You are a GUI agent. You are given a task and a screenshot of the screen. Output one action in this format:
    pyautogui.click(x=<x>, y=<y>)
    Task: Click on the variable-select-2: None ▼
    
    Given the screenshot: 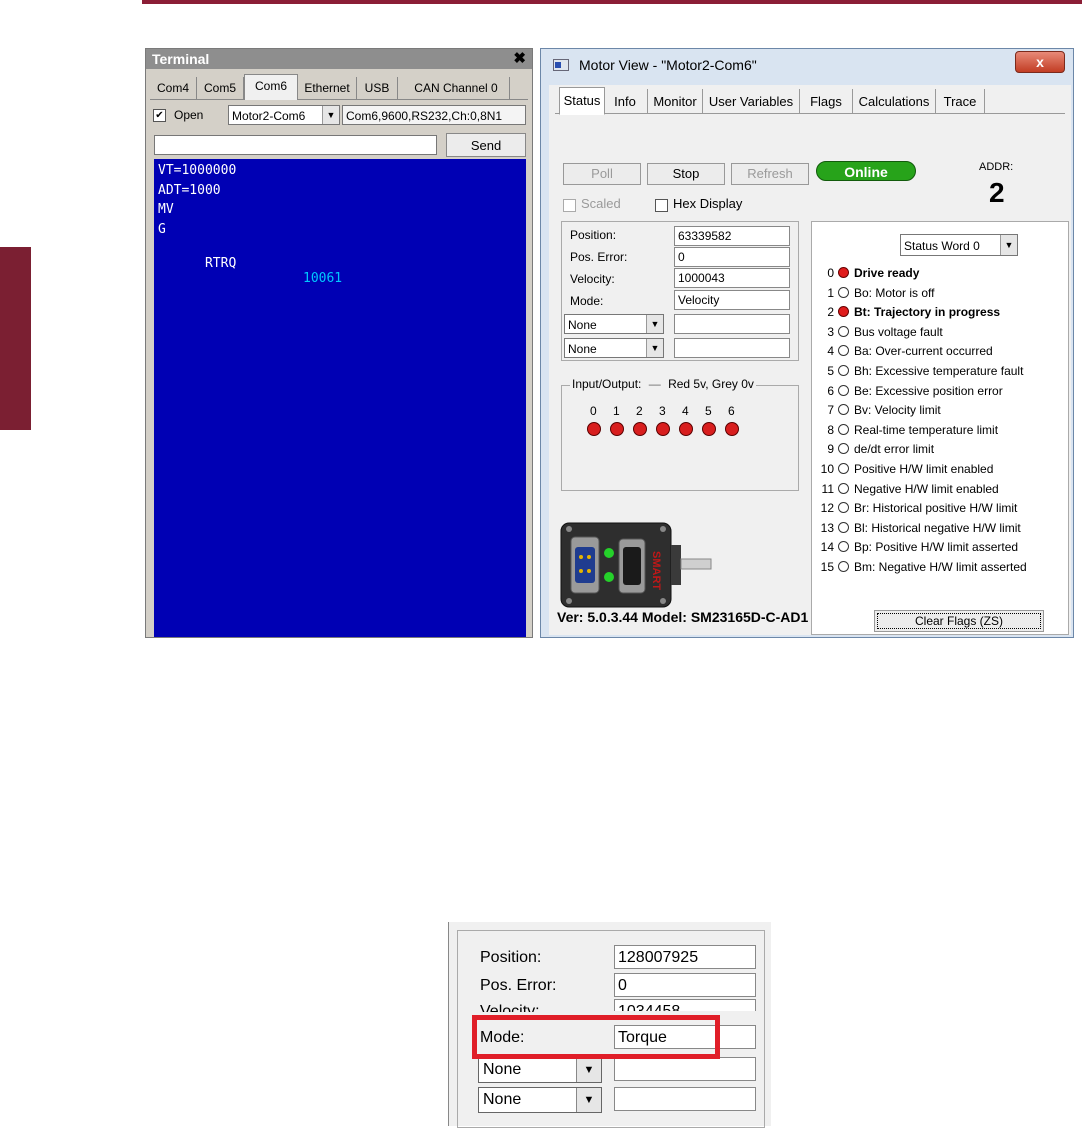 What is the action you would take?
    pyautogui.click(x=614, y=348)
    